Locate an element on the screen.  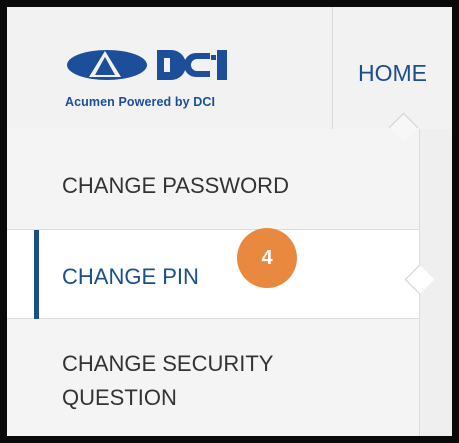
dci-logo-icon is located at coordinates (147, 65).